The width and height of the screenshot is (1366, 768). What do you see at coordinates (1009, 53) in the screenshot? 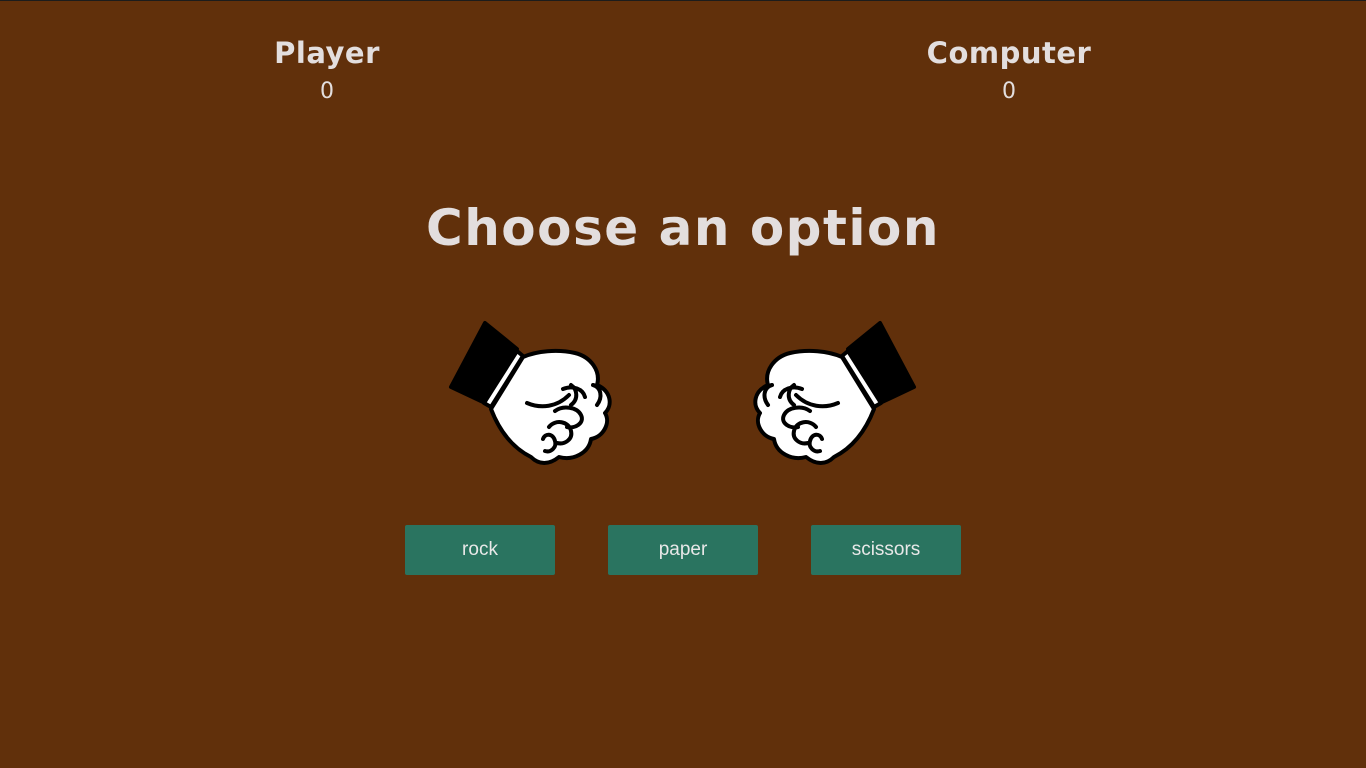
I see `computer-label: Computer` at bounding box center [1009, 53].